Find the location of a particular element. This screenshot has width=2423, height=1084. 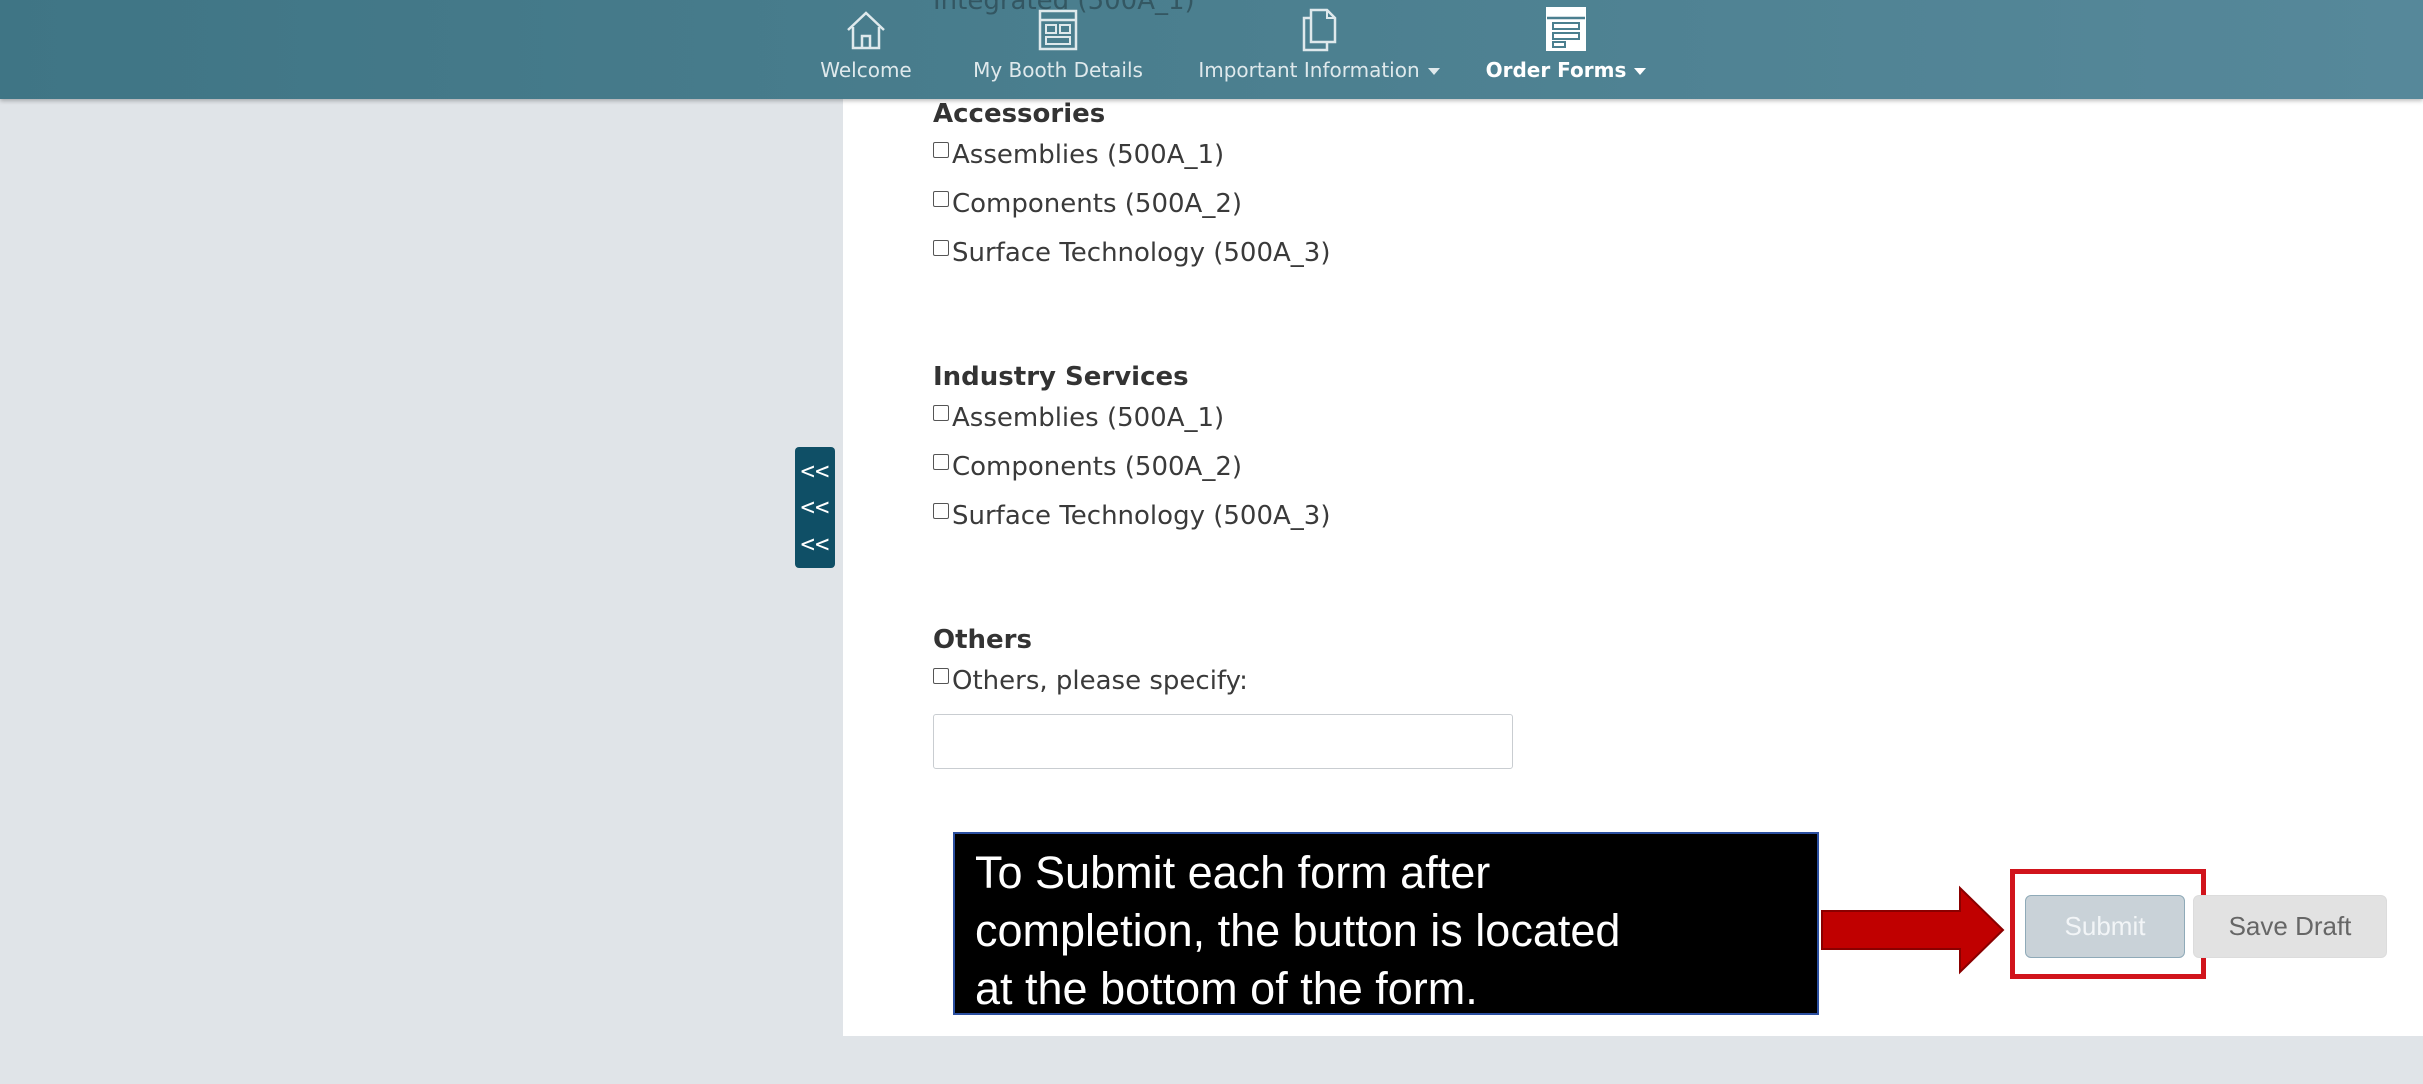

nav-item-order-forms: Order Forms is located at coordinates (1566, 49).